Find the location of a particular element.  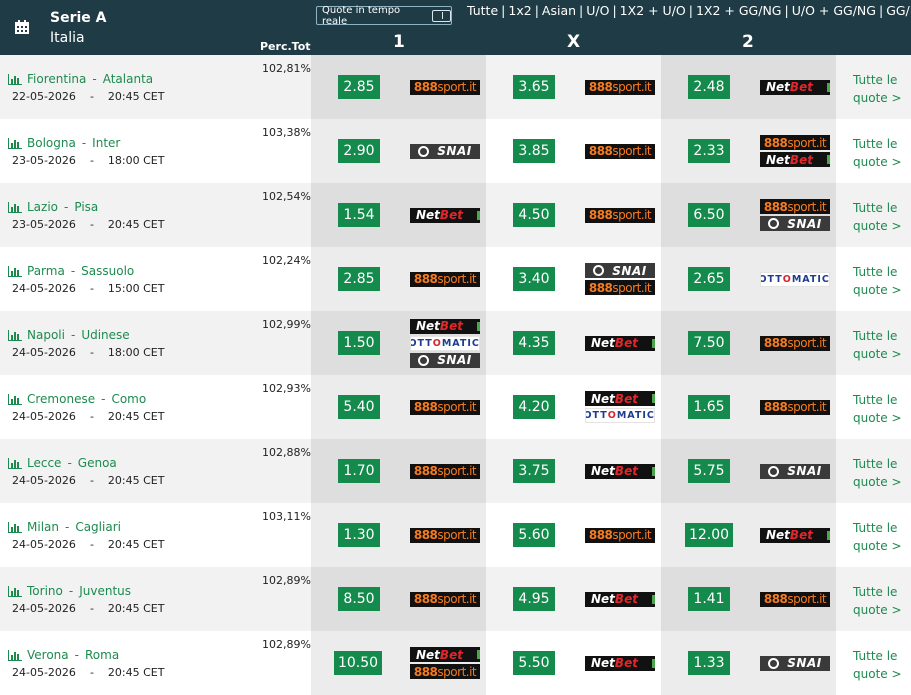

market-tab: 1x2 is located at coordinates (519, 10).